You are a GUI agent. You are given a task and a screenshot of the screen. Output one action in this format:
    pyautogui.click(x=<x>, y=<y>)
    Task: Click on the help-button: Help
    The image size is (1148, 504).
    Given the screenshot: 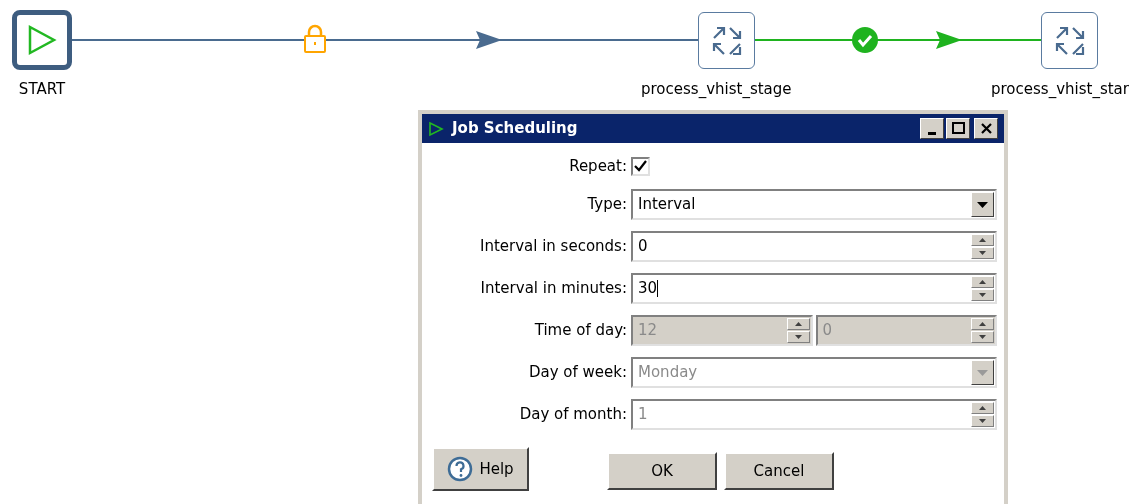 What is the action you would take?
    pyautogui.click(x=480, y=469)
    